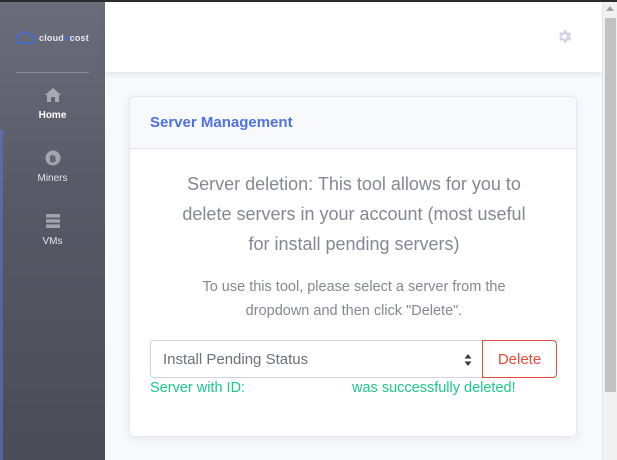 The image size is (617, 460). I want to click on server-select-value: Install Pending Status, so click(236, 359).